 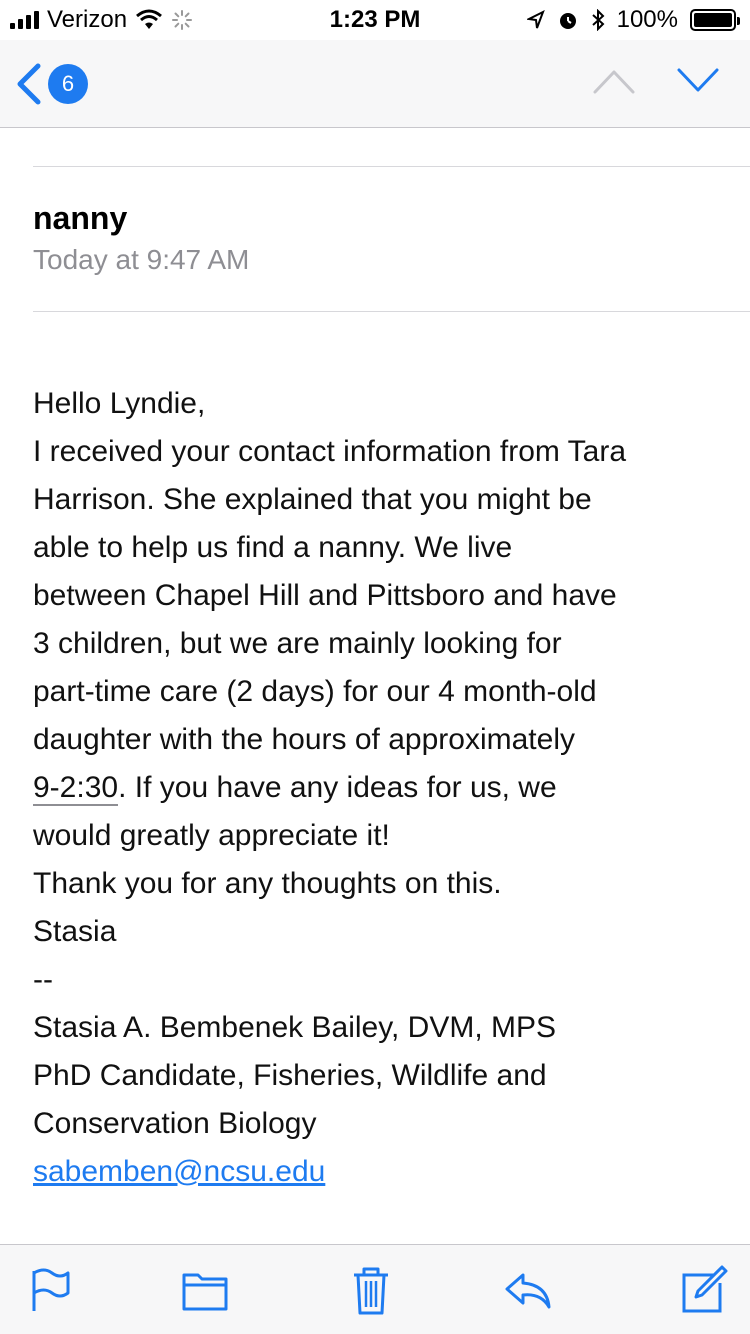 I want to click on header-divider-bottom, so click(x=391, y=311).